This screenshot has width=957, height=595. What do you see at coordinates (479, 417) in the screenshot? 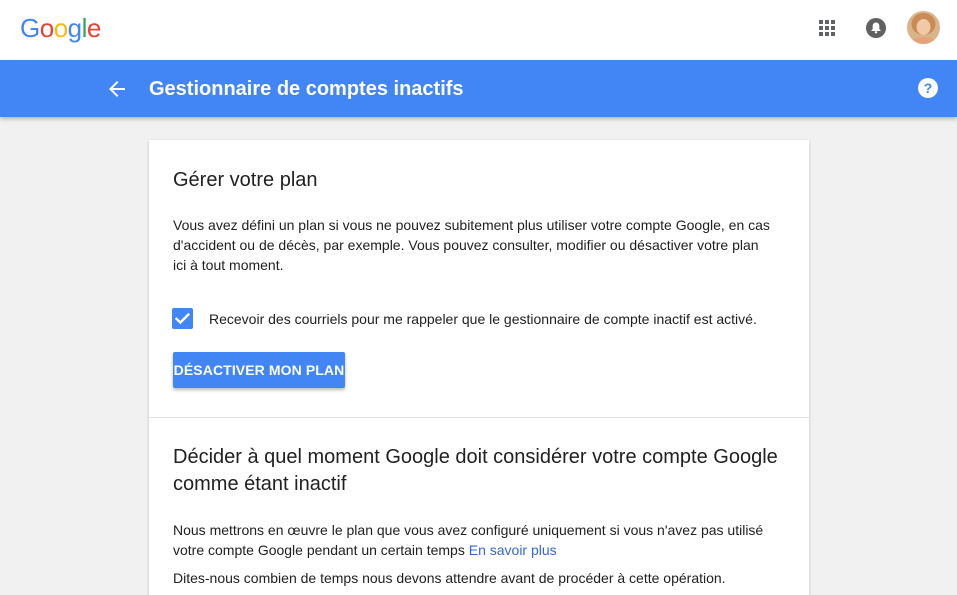
I see `divider` at bounding box center [479, 417].